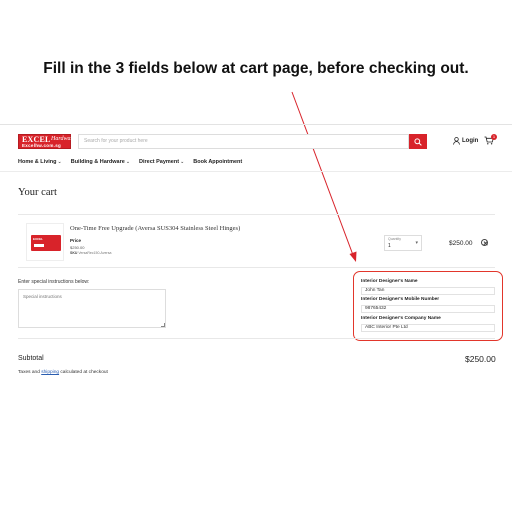 This screenshot has width=512, height=512. What do you see at coordinates (256, 241) in the screenshot?
I see `cart-item-row` at bounding box center [256, 241].